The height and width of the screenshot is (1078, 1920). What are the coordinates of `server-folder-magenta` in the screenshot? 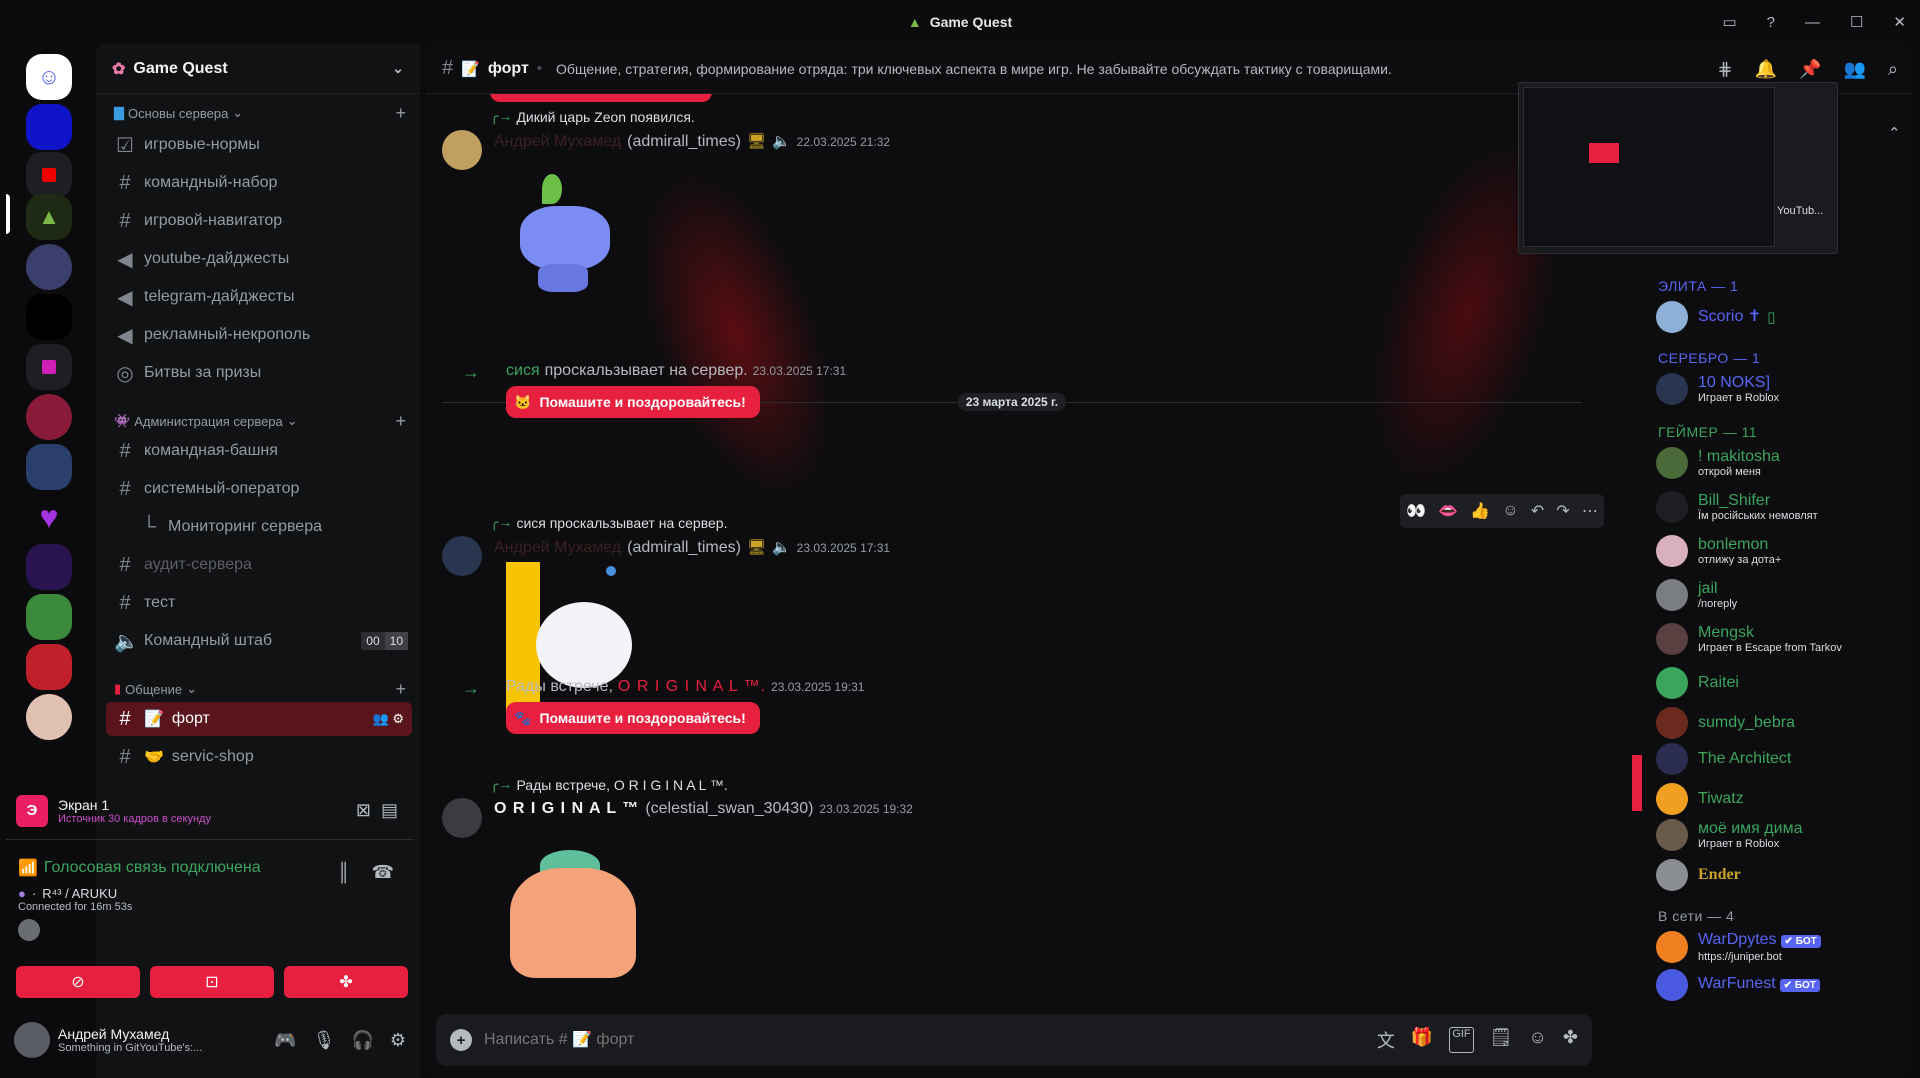 It's located at (49, 367).